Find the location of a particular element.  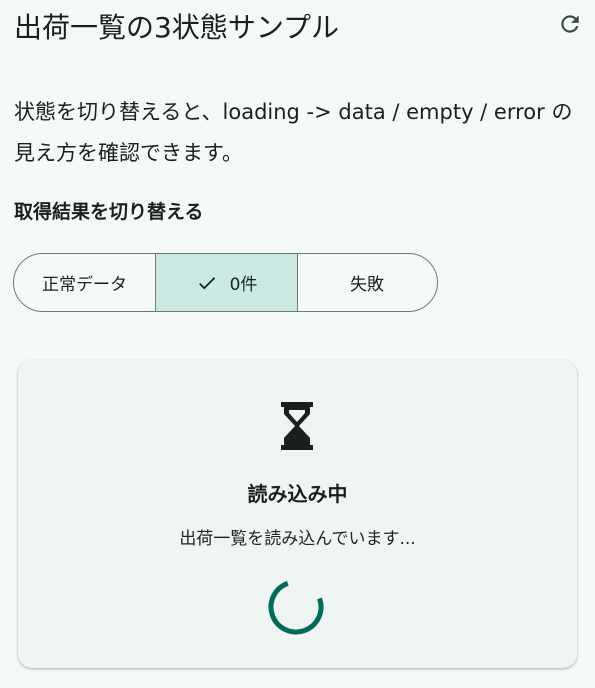

result-selector-label: 取得結果を切り替える is located at coordinates (109, 212).